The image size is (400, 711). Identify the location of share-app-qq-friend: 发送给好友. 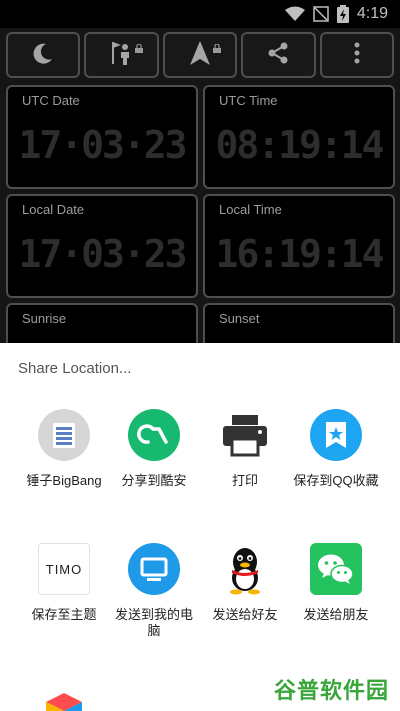
(245, 583).